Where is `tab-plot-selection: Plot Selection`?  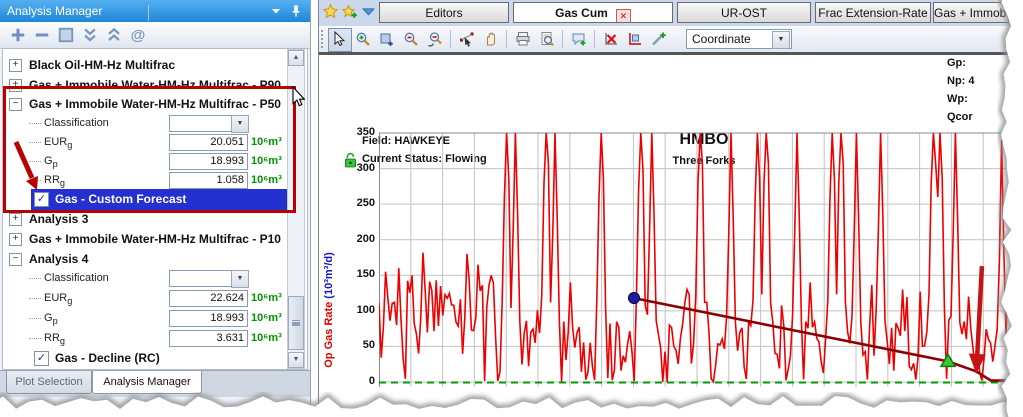
tab-plot-selection: Plot Selection is located at coordinates (49, 382).